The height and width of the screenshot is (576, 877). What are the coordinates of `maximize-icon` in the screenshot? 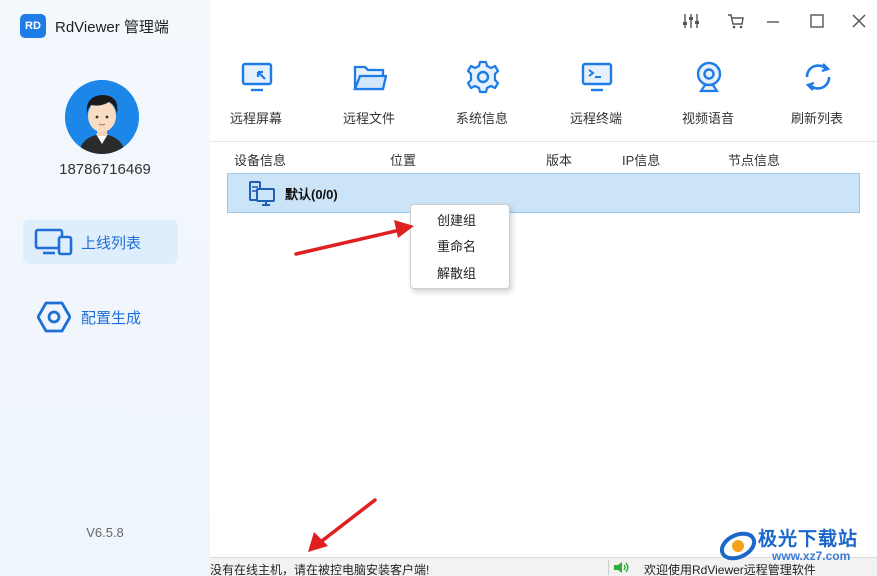 It's located at (817, 21).